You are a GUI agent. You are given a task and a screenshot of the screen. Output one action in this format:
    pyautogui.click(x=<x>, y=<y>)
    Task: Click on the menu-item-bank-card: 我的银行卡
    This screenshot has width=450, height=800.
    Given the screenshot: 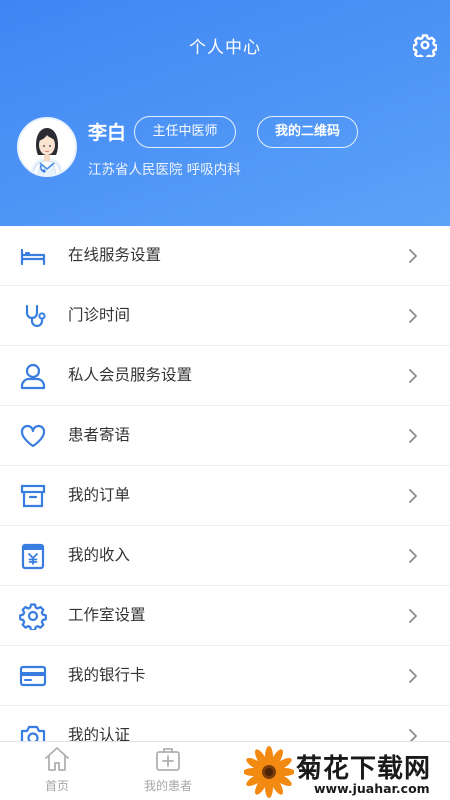 What is the action you would take?
    pyautogui.click(x=225, y=676)
    